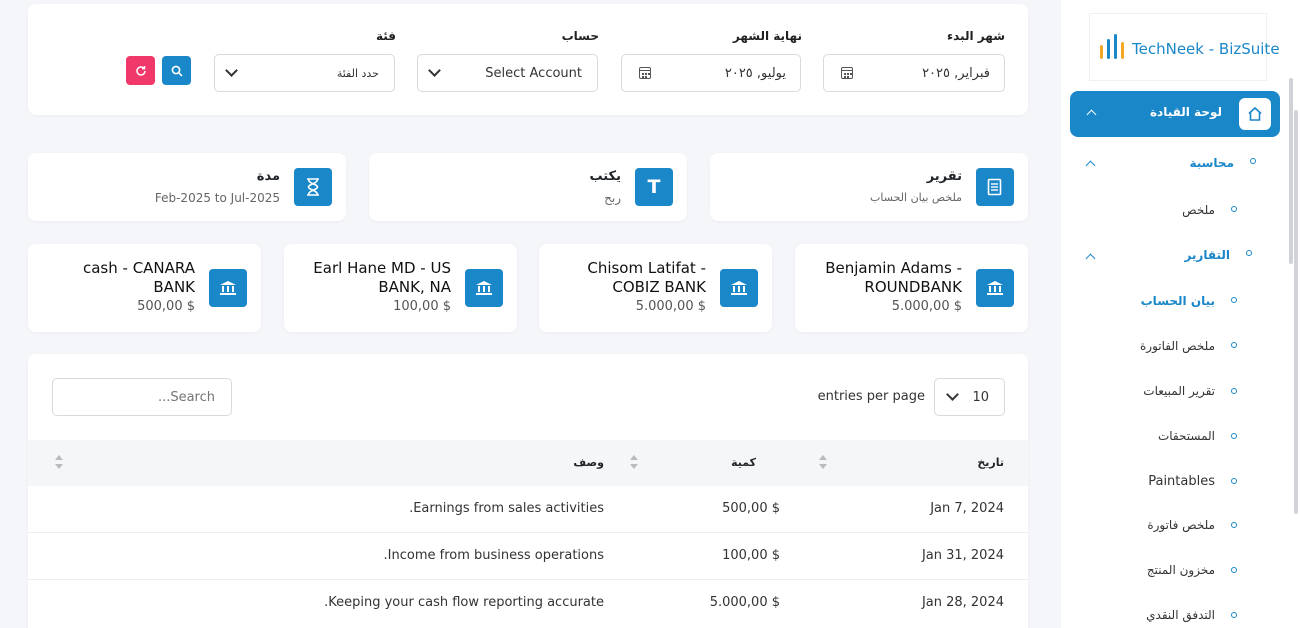  Describe the element at coordinates (914, 73) in the screenshot. I see `start-month-select: فبراير, ٢٠٢٥` at that location.